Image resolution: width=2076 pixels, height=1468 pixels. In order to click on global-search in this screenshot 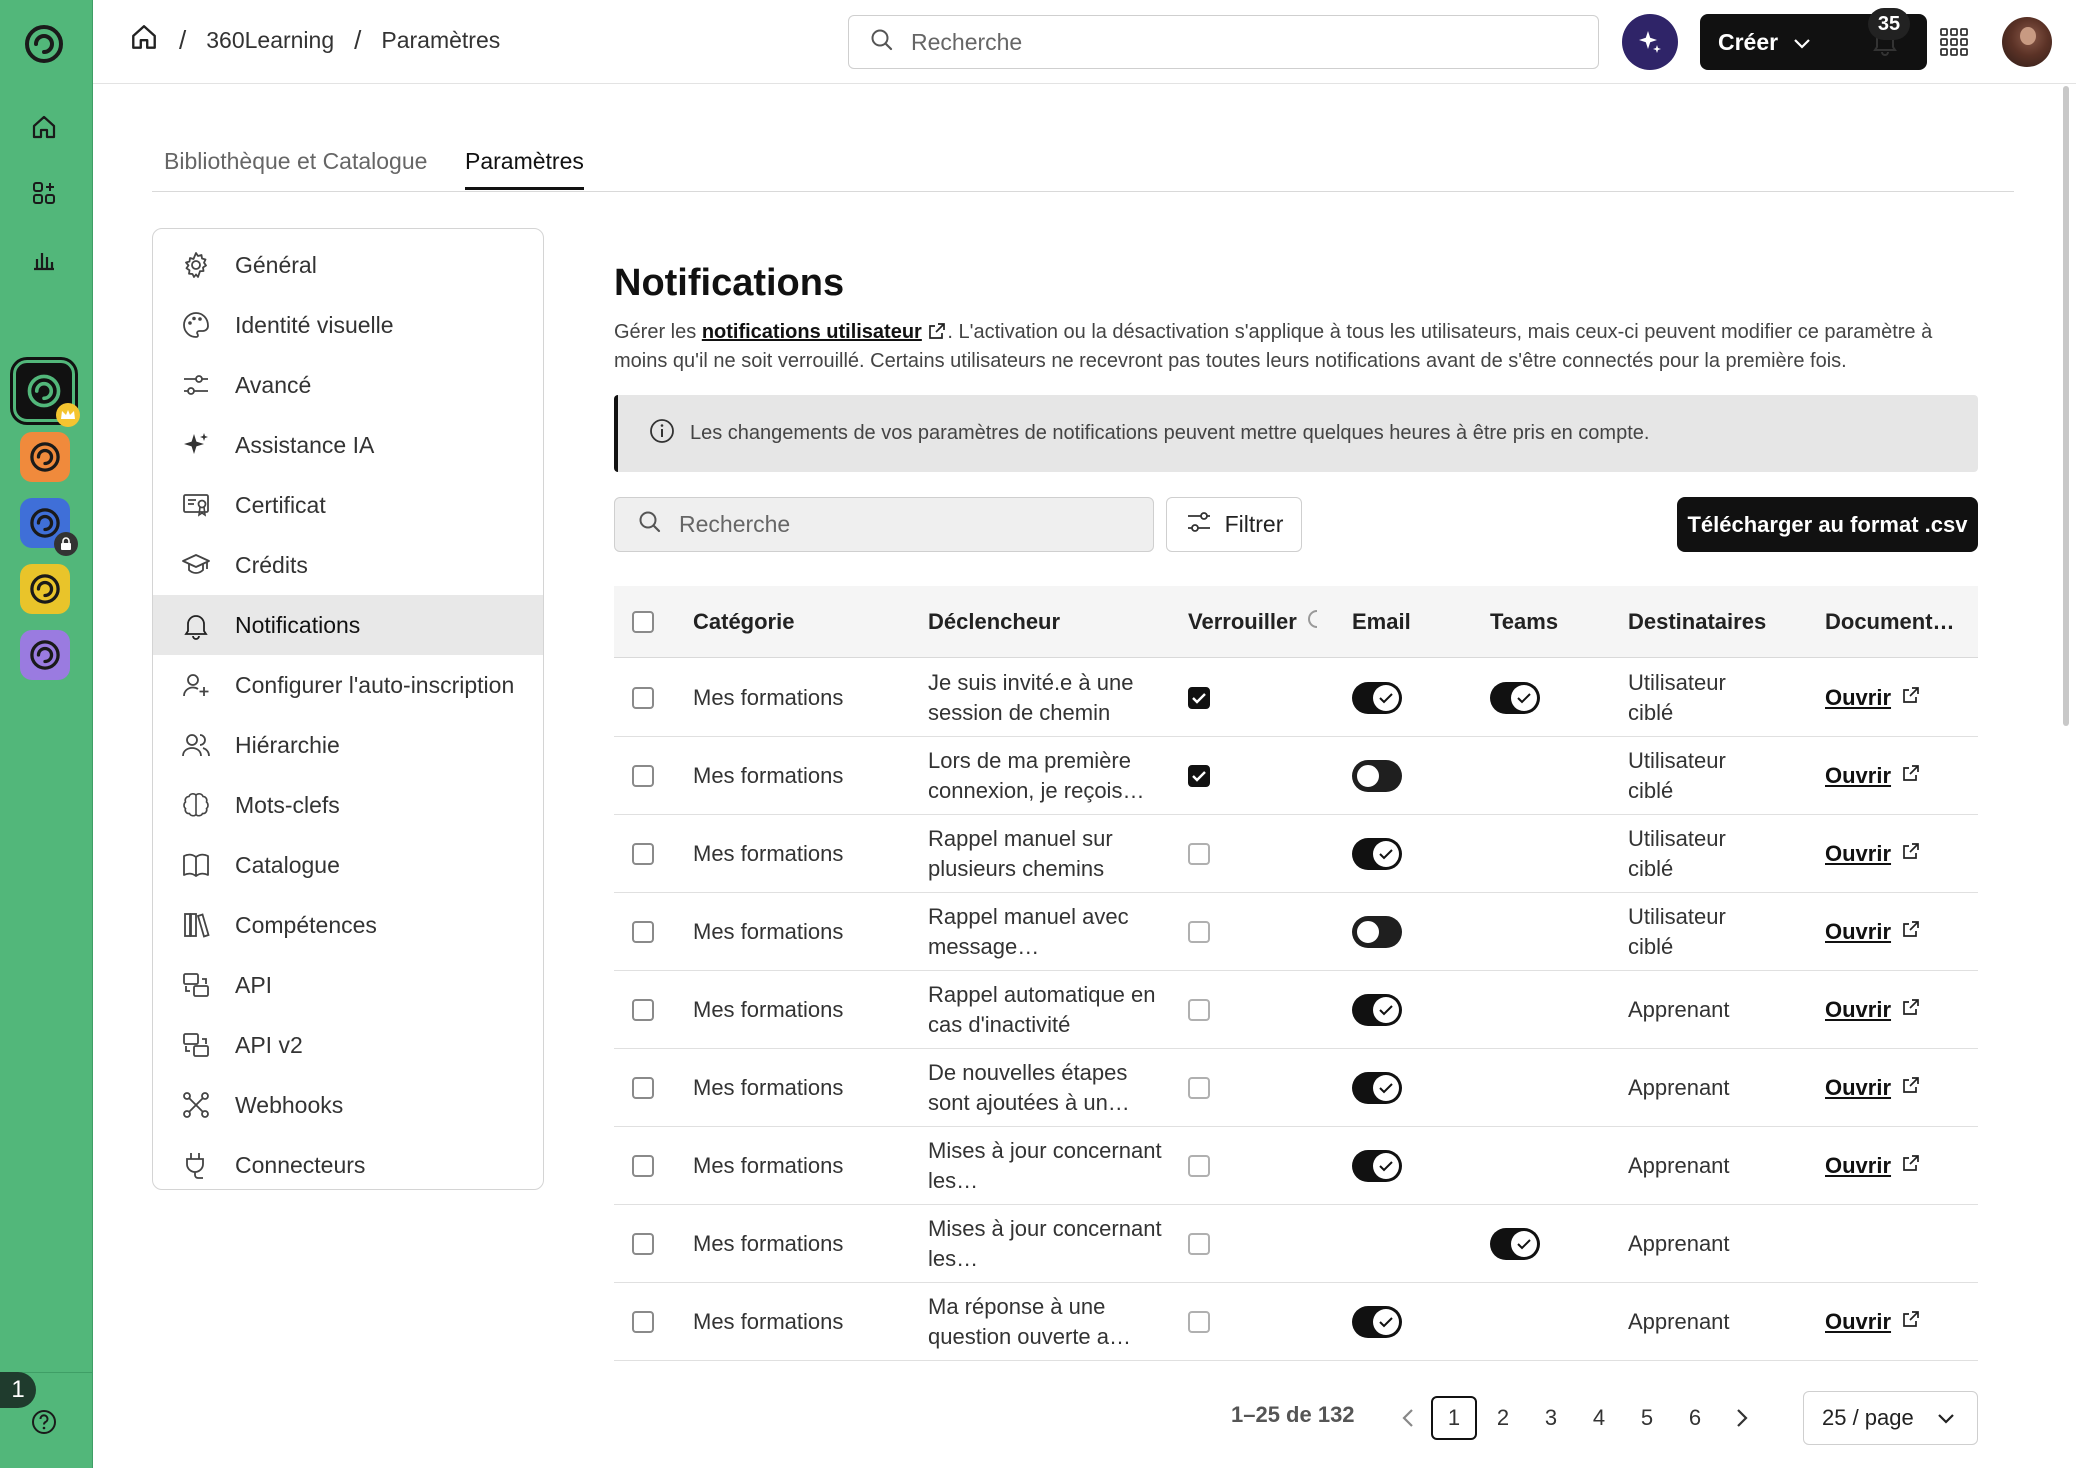, I will do `click(1223, 42)`.